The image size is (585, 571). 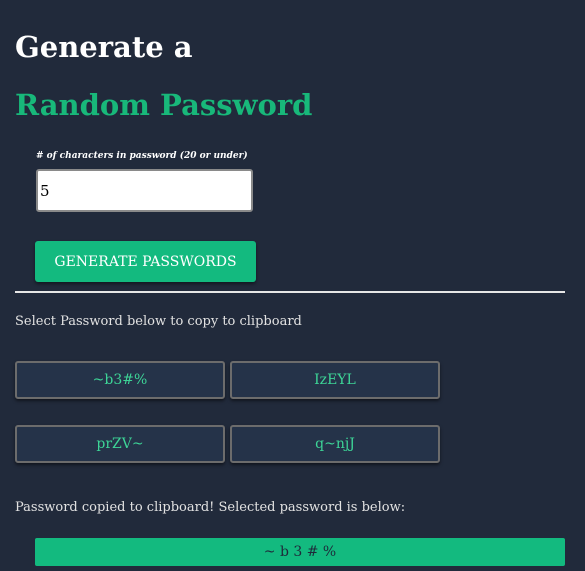 I want to click on divider, so click(x=290, y=292).